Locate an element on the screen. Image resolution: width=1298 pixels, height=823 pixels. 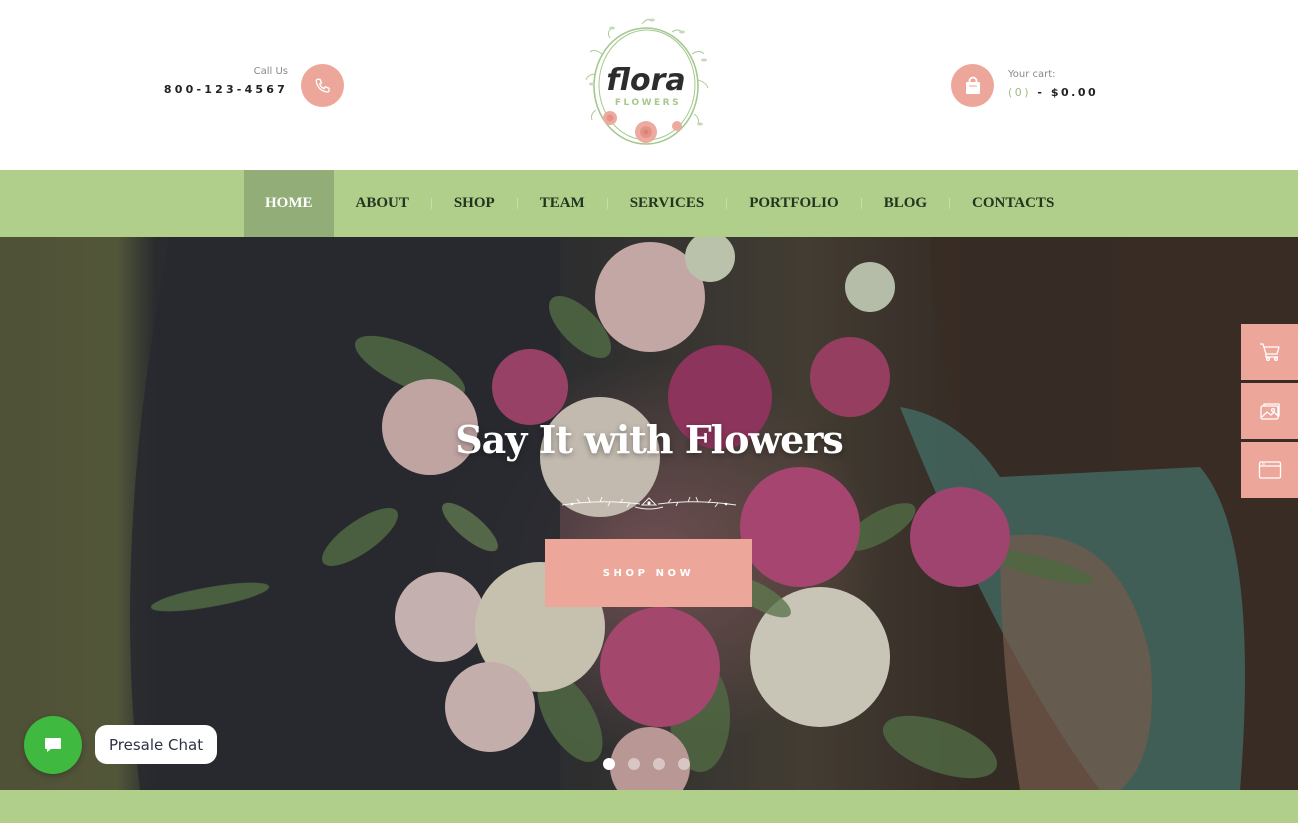
flora-flowers-logo: flora FLOWERS is located at coordinates (648, 85).